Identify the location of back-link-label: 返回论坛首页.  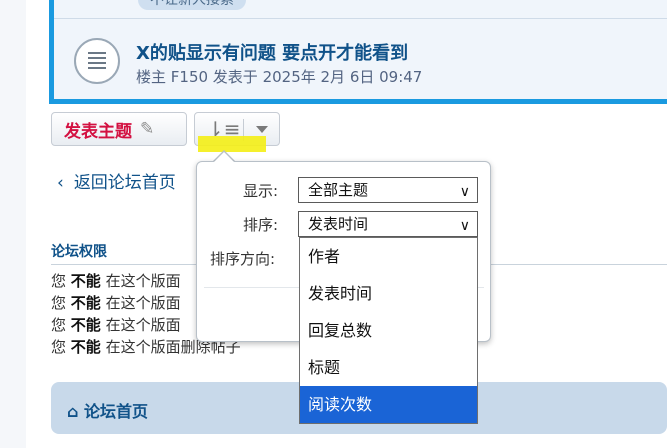
(124, 183).